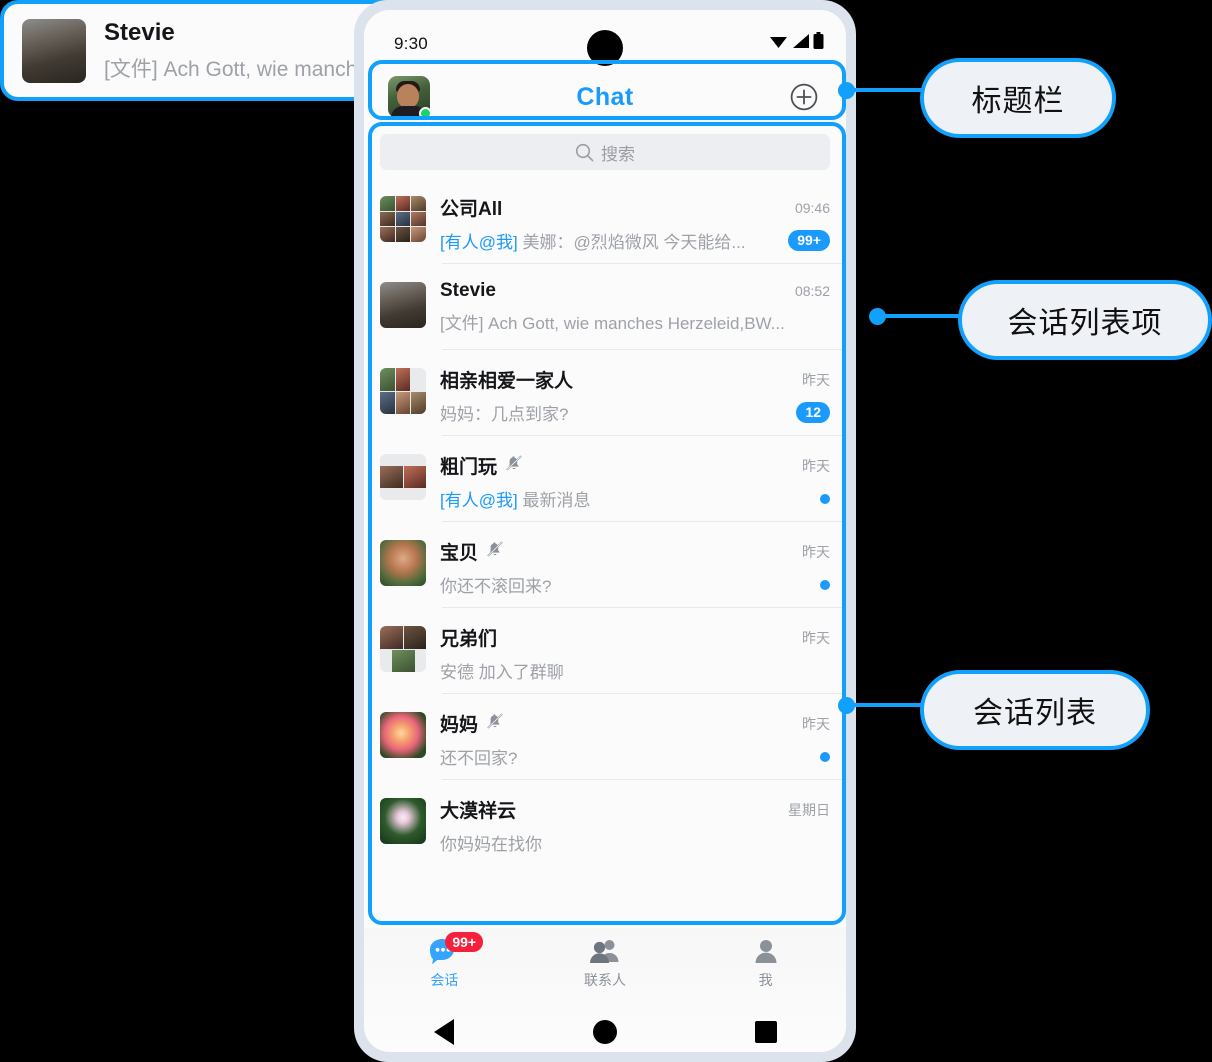  I want to click on conversation-list-item: 相亲相爱一家人 昨天 妈妈：几点到家? 12, so click(605, 393).